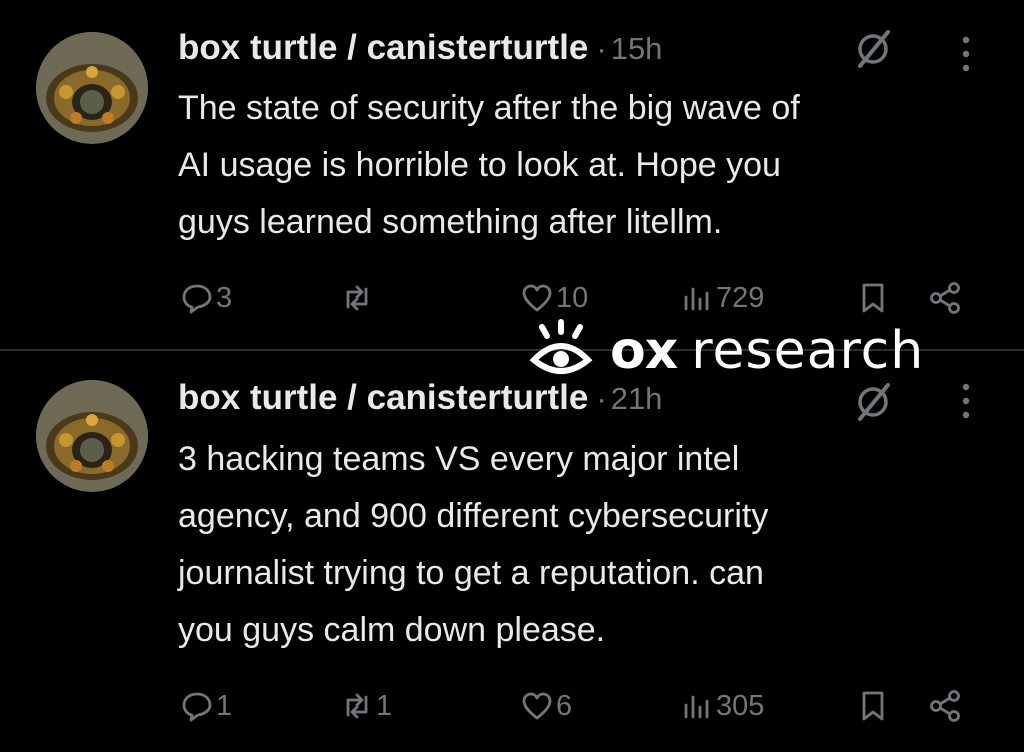 This screenshot has height=752, width=1024. Describe the element at coordinates (644, 351) in the screenshot. I see `watermark-brand: ox` at that location.